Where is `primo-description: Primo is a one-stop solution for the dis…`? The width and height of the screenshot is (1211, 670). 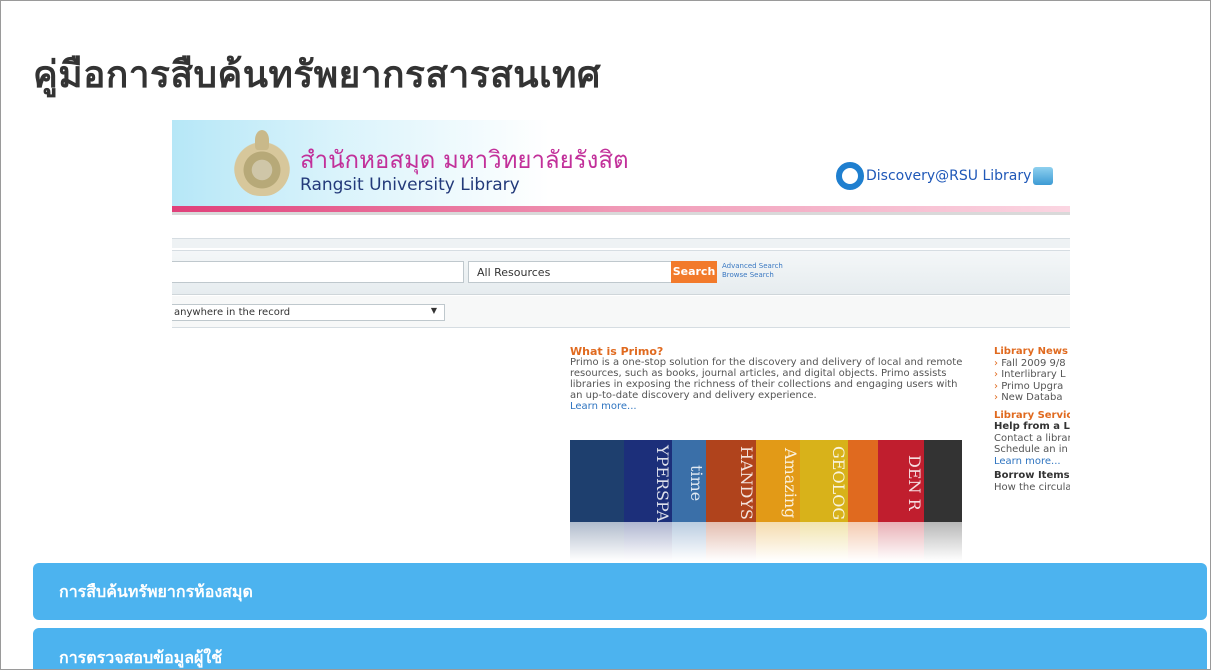
primo-description: Primo is a one-stop solution for the dis… is located at coordinates (766, 379).